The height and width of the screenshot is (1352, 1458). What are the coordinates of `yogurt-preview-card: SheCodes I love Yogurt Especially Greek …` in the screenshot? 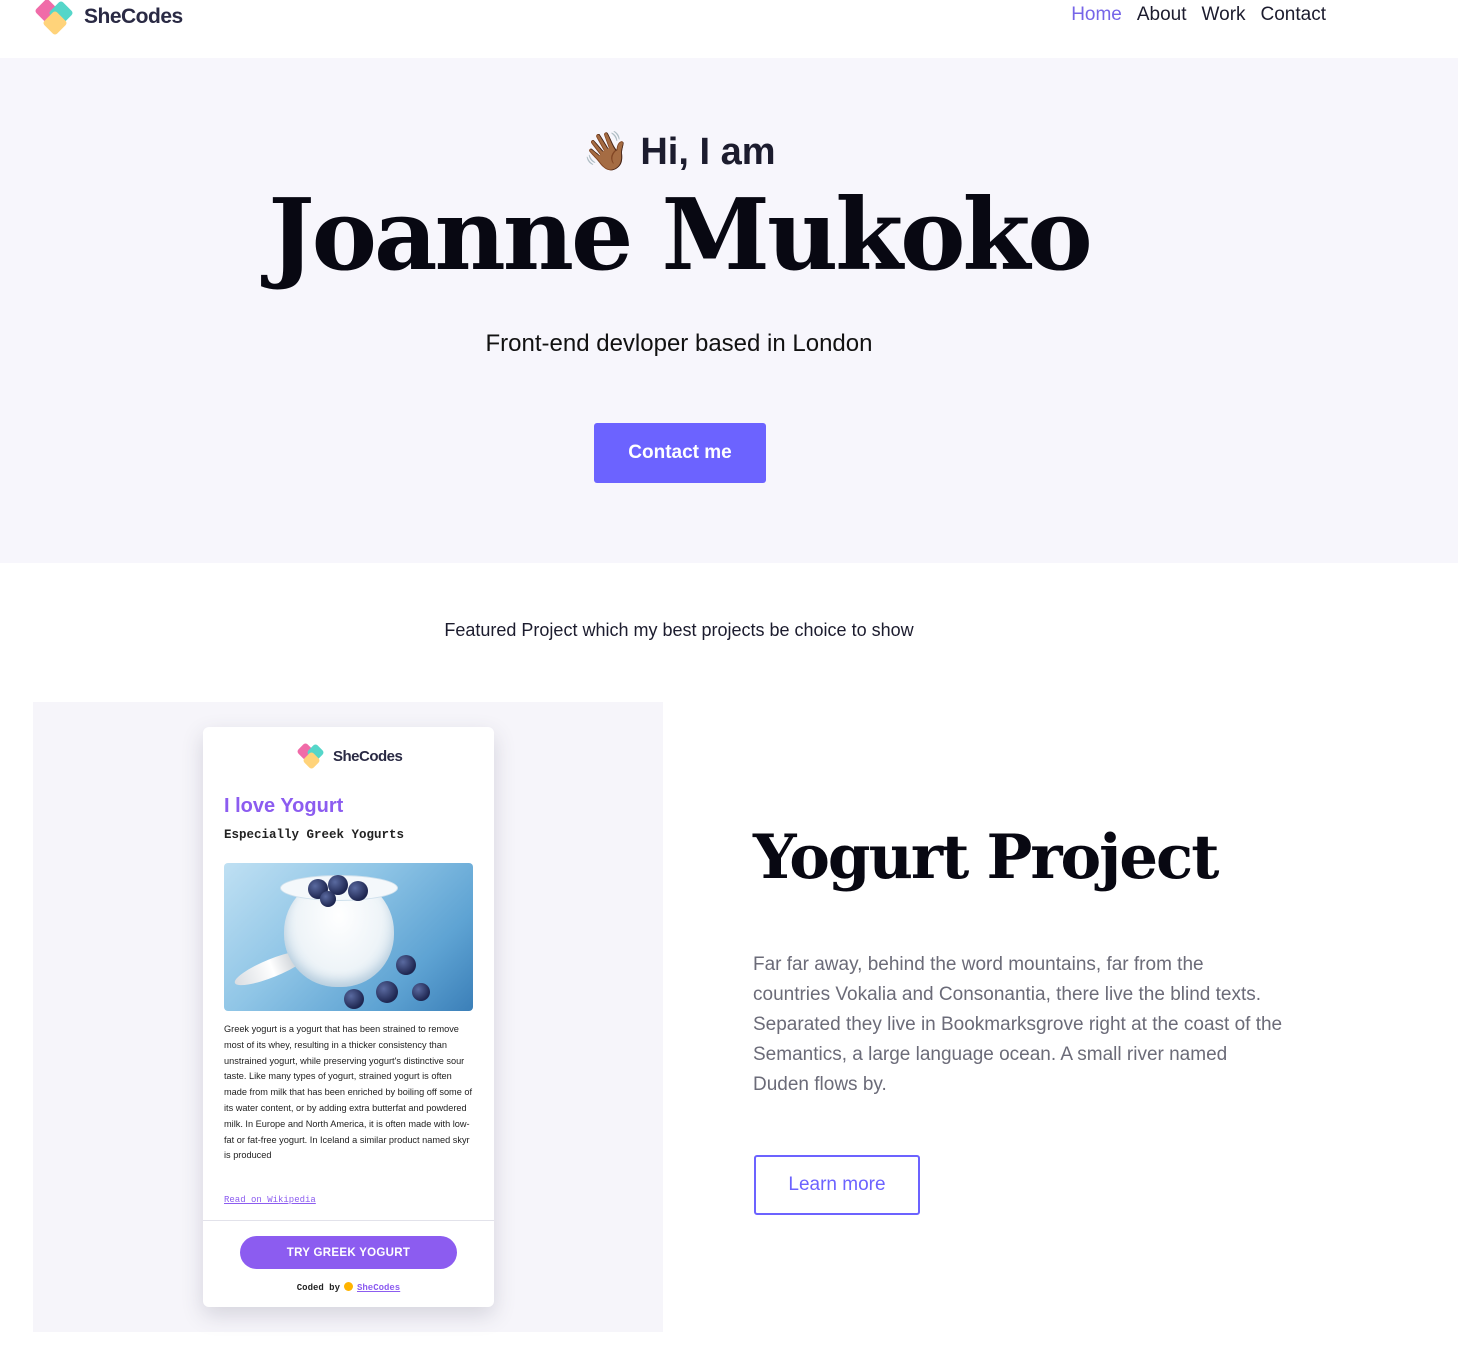 It's located at (348, 1017).